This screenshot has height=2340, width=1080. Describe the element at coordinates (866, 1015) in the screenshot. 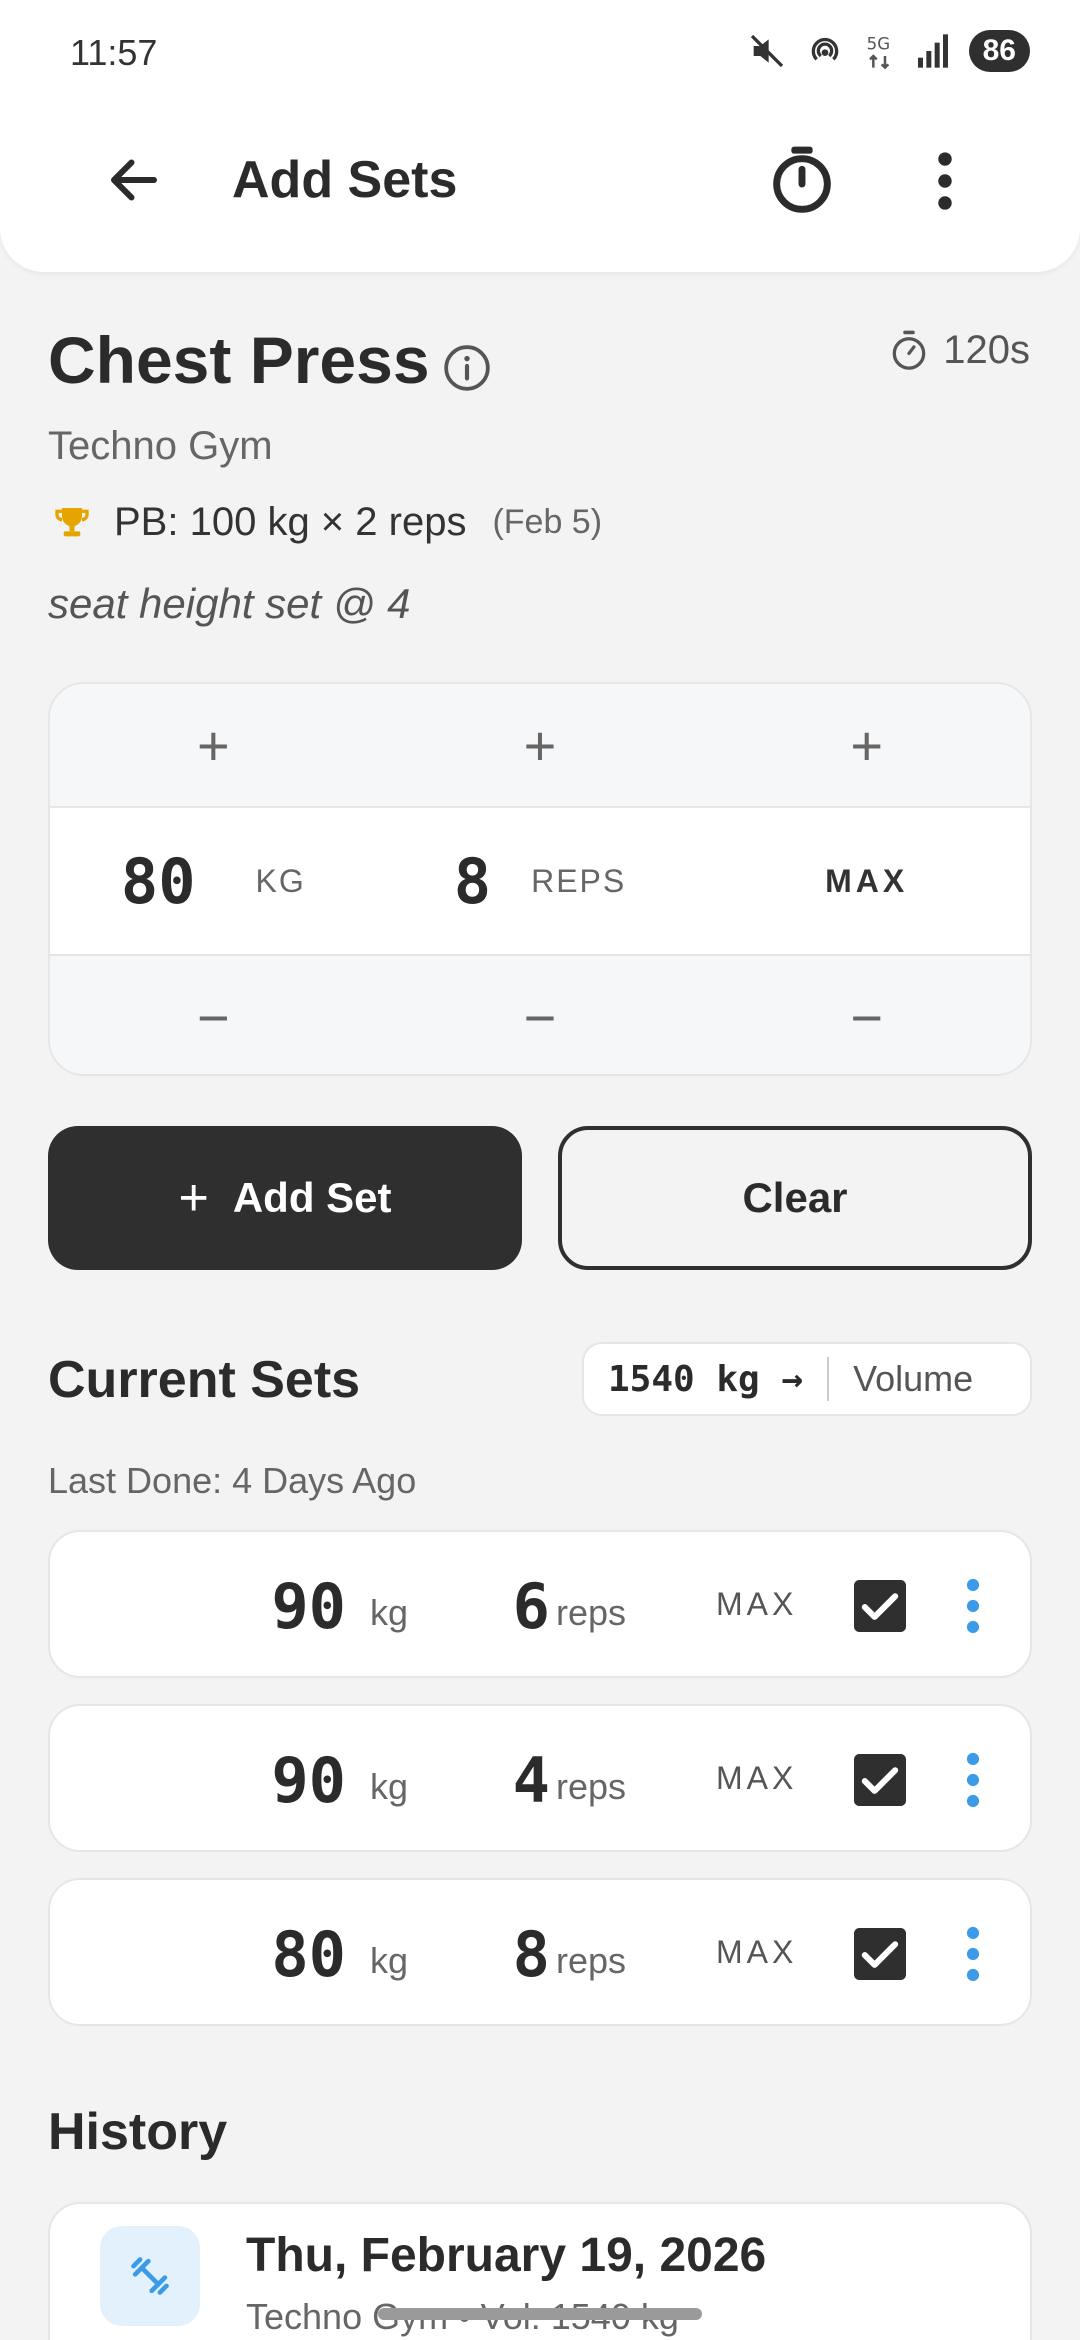

I see `max-decrement-button: −` at that location.